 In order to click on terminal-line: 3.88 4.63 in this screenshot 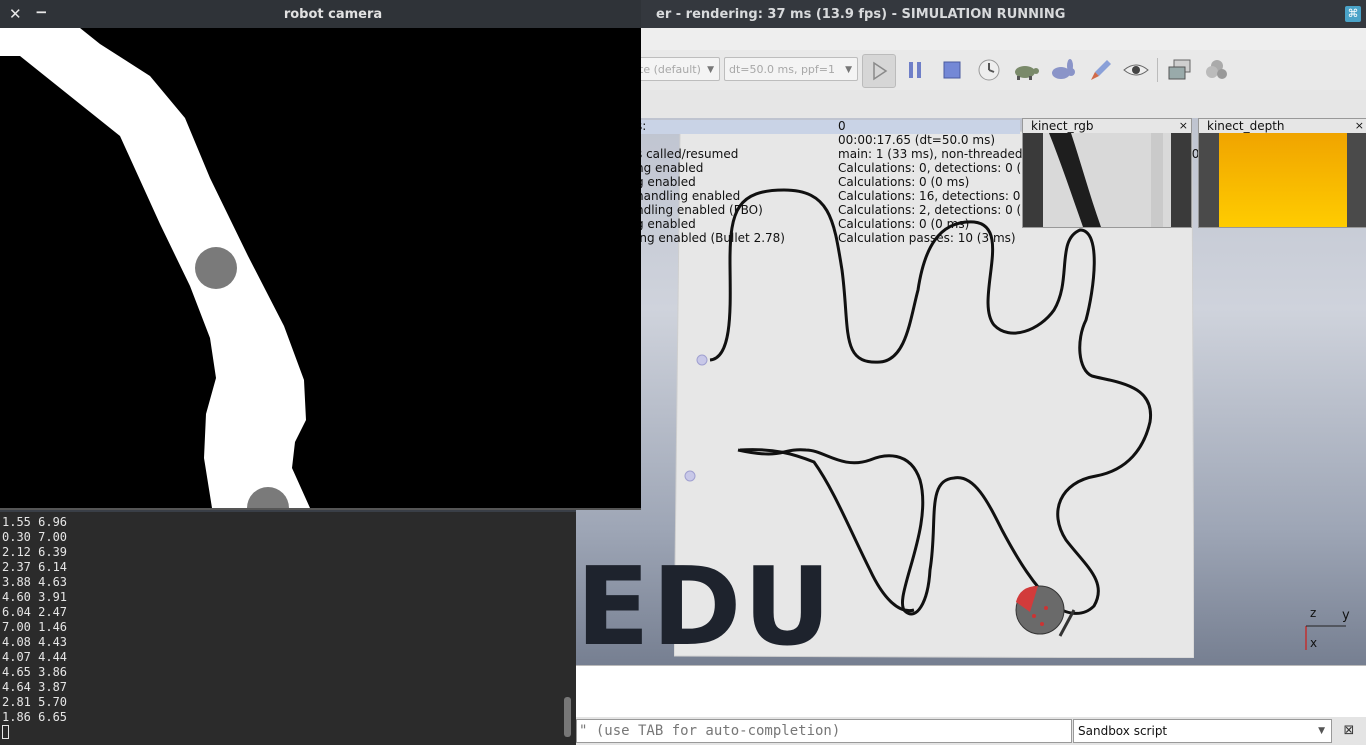, I will do `click(35, 582)`.